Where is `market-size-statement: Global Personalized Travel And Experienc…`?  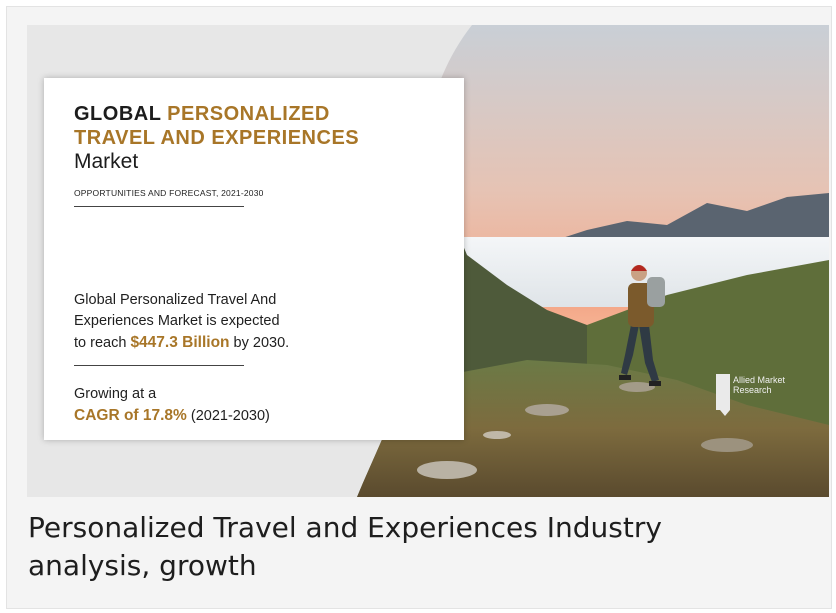
market-size-statement: Global Personalized Travel And Experienc… is located at coordinates (182, 321).